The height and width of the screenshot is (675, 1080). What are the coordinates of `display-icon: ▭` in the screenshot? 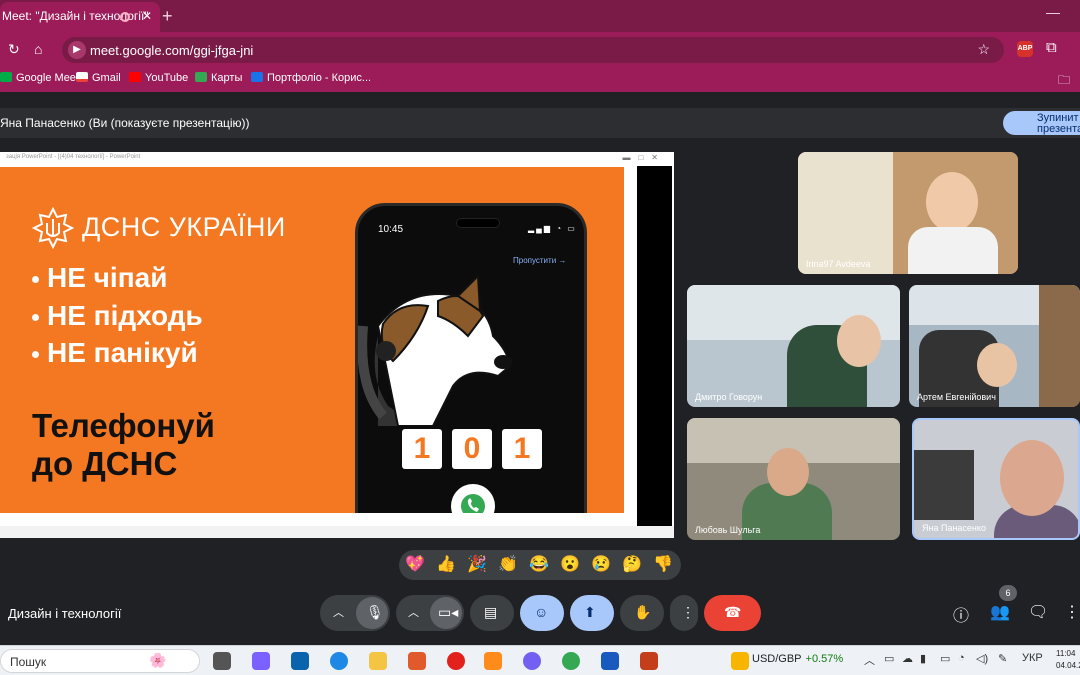 It's located at (945, 658).